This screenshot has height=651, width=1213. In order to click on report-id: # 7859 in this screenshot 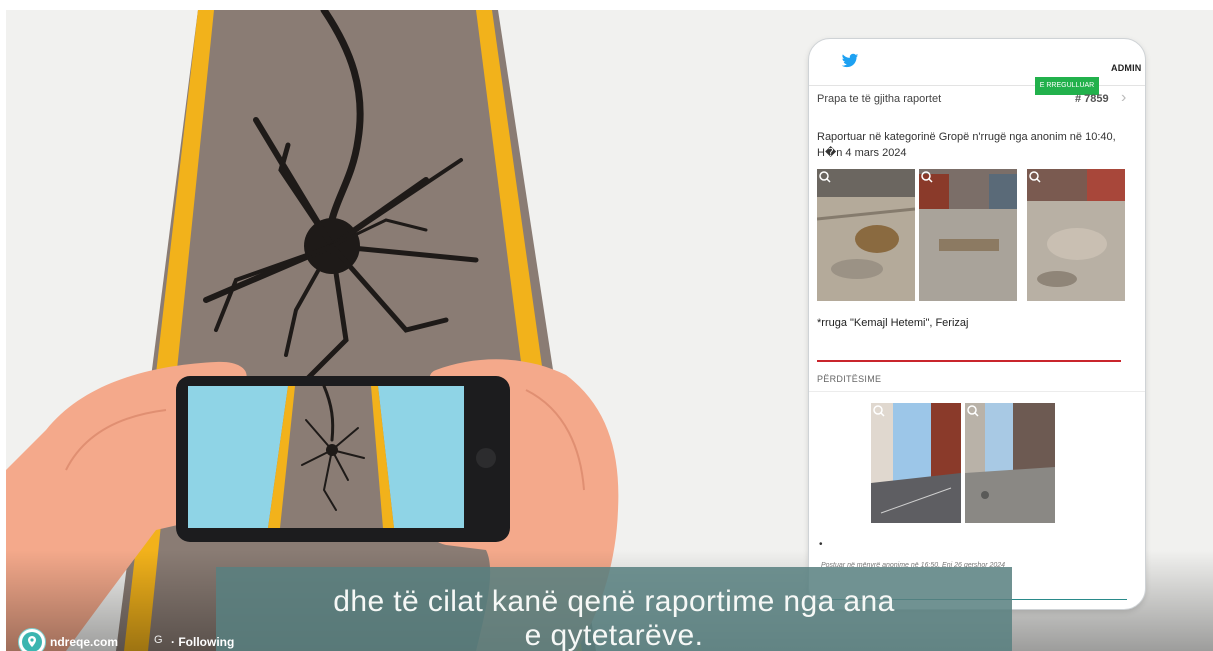, I will do `click(1092, 99)`.